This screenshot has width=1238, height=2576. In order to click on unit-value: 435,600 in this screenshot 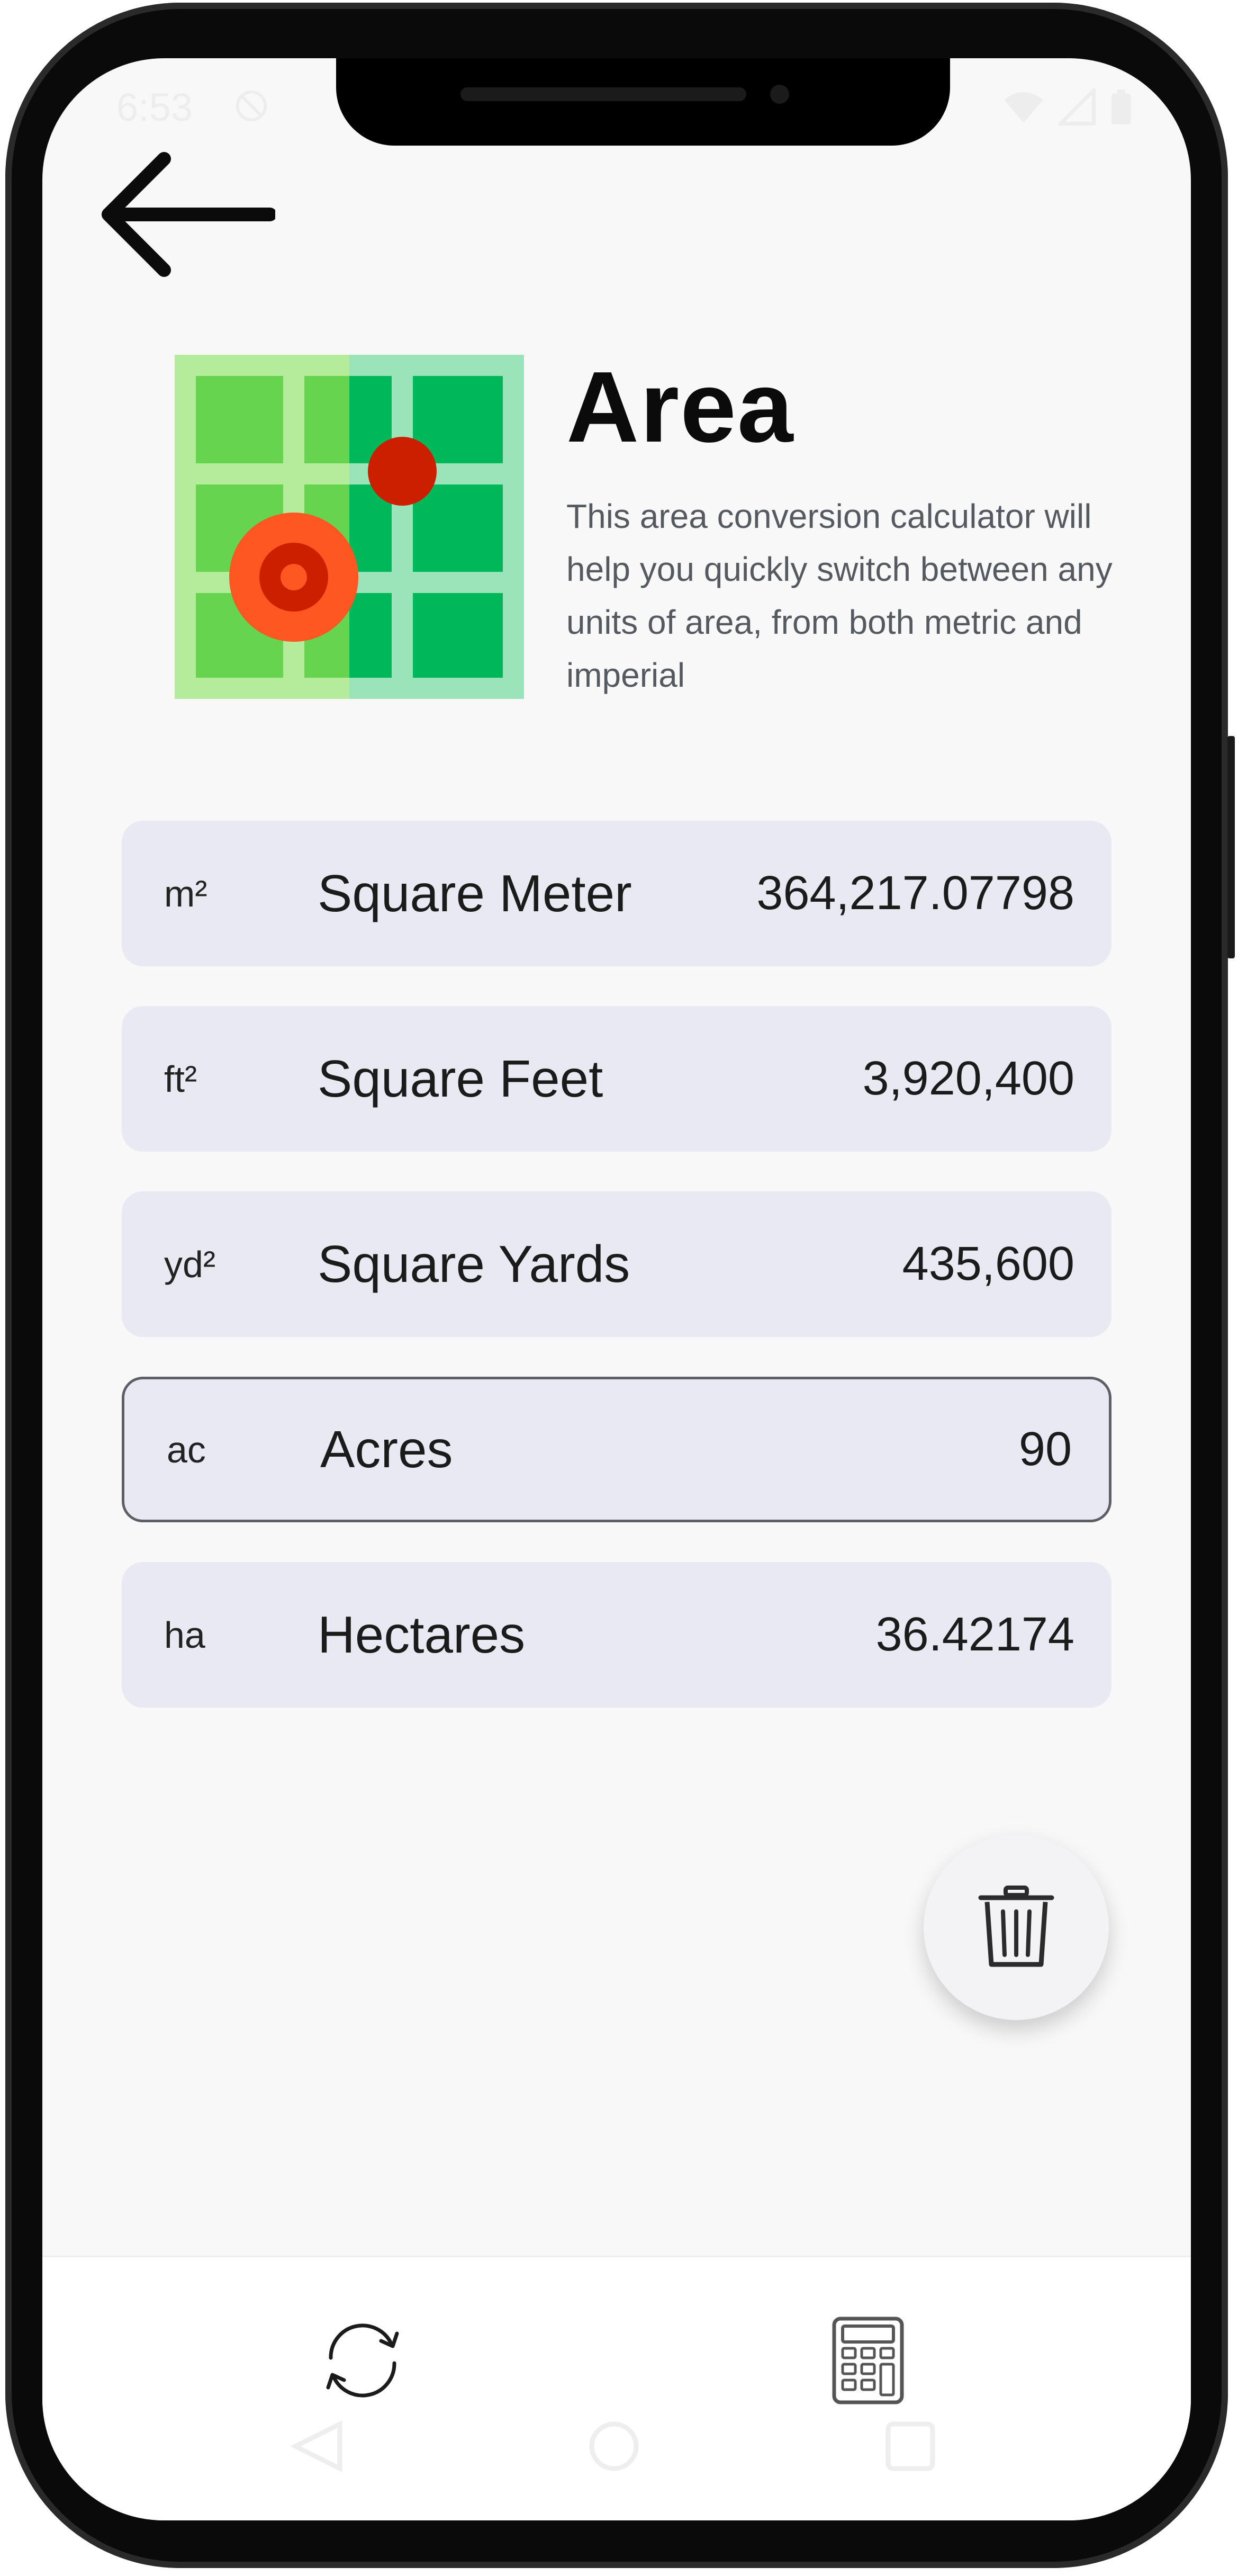, I will do `click(988, 1263)`.